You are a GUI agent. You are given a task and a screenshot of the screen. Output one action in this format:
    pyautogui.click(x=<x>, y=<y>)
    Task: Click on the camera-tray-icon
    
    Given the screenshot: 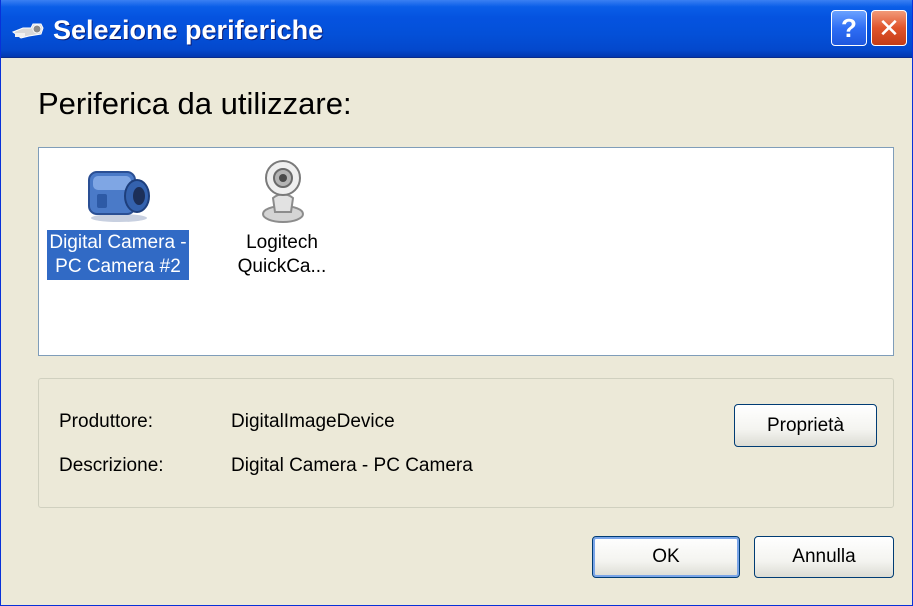 What is the action you would take?
    pyautogui.click(x=27, y=31)
    